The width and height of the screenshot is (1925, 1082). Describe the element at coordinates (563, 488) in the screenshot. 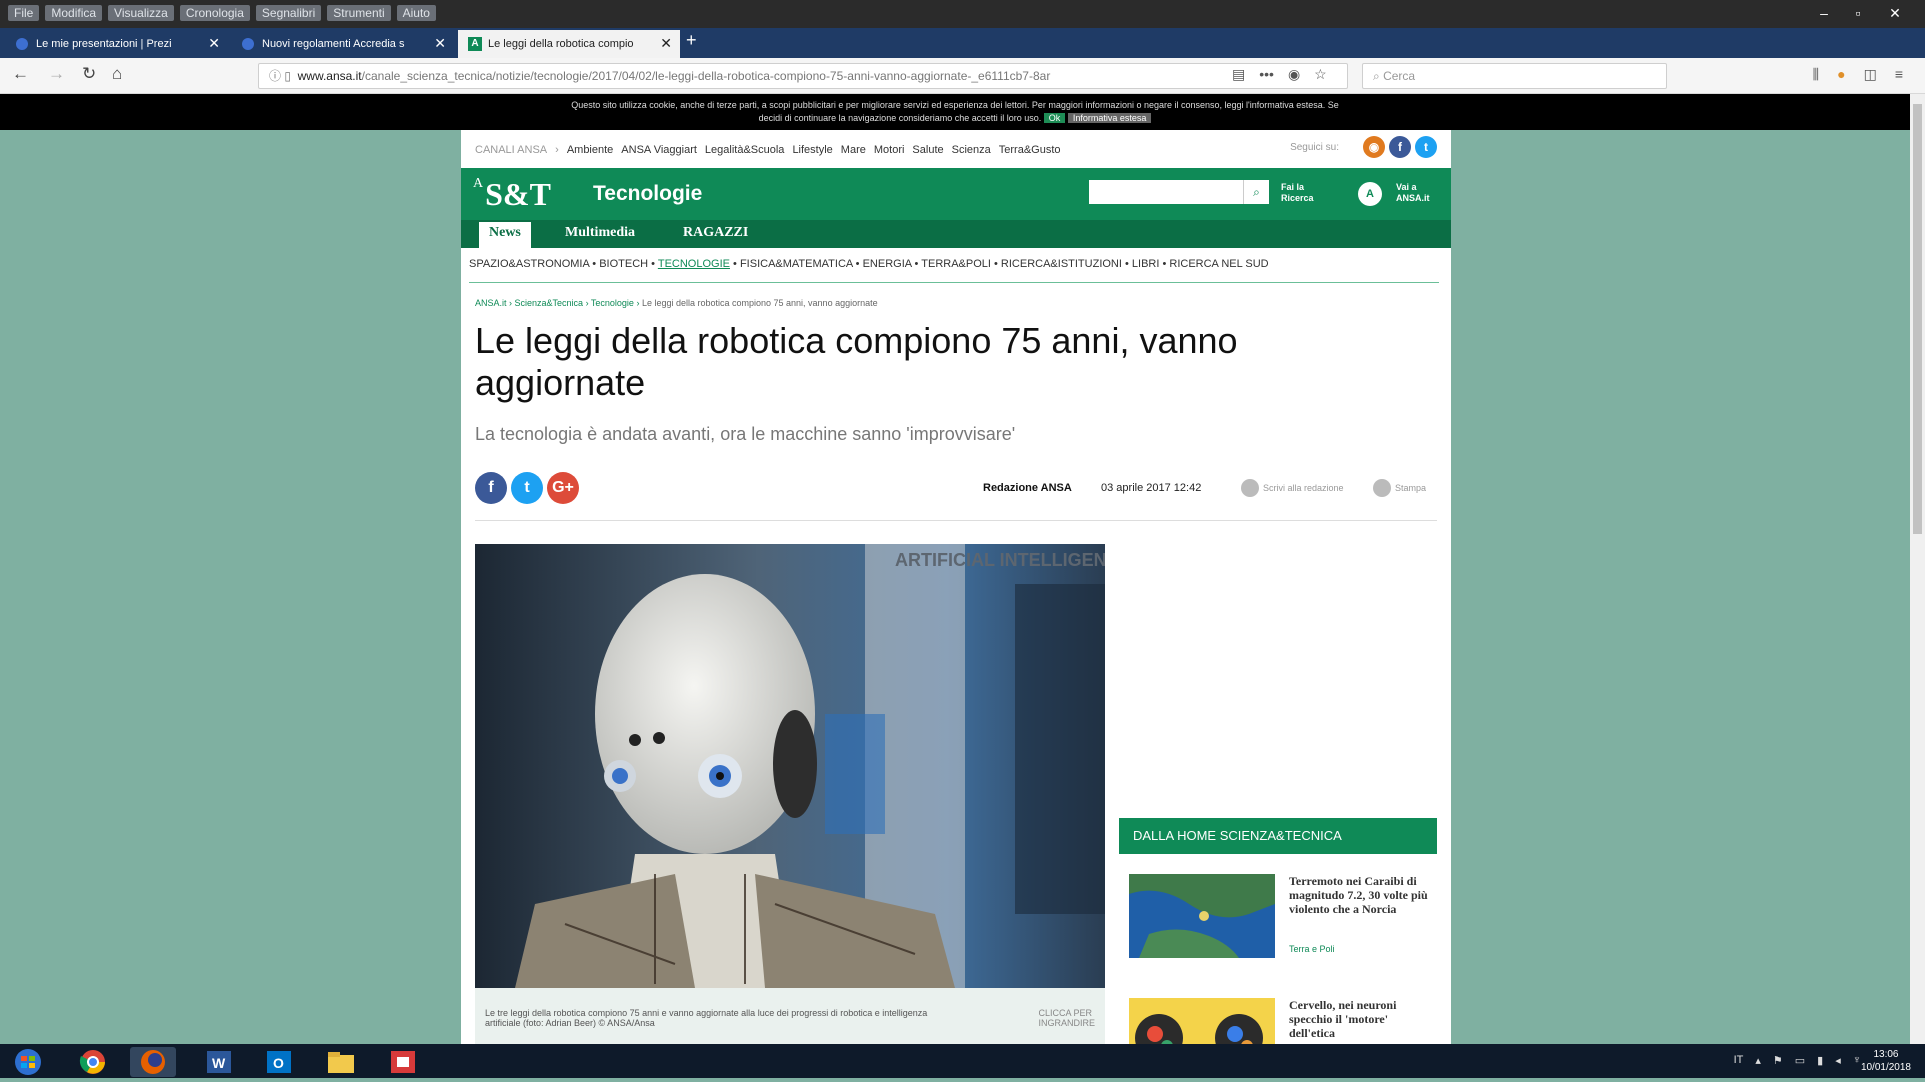

I see `share-google-plus-icon: G+` at that location.